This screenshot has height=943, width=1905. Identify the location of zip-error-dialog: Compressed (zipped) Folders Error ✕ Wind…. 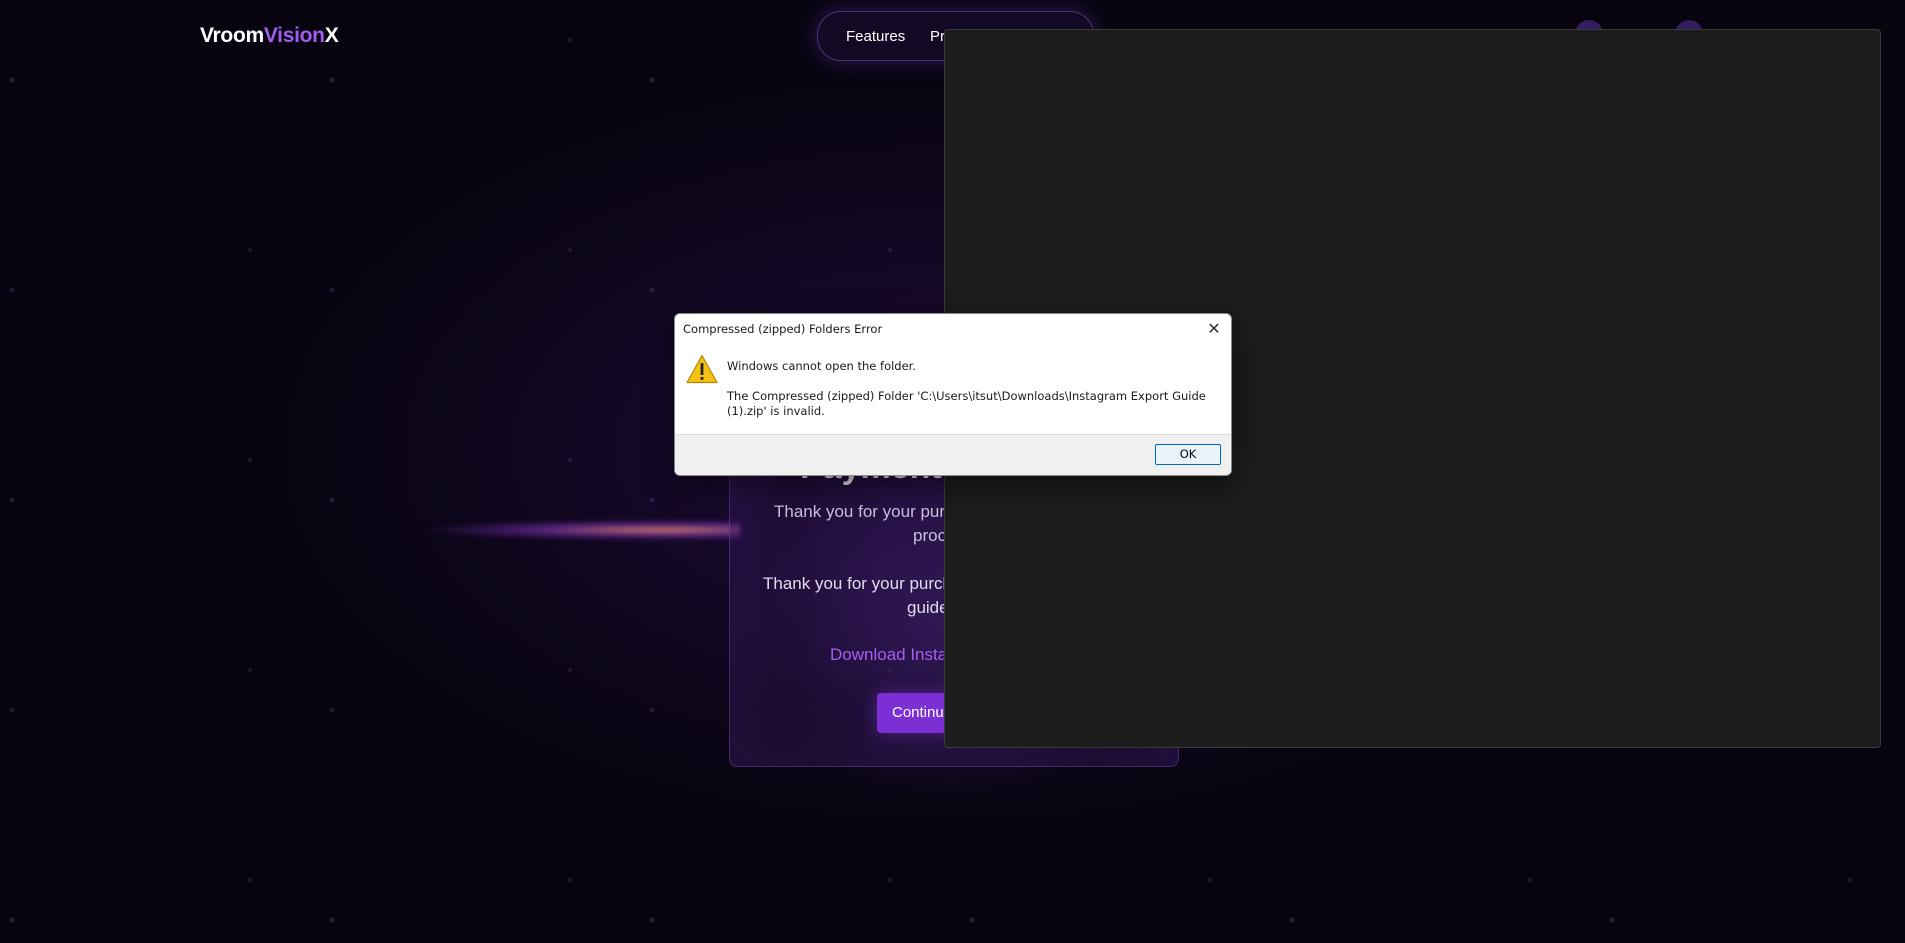
(953, 394).